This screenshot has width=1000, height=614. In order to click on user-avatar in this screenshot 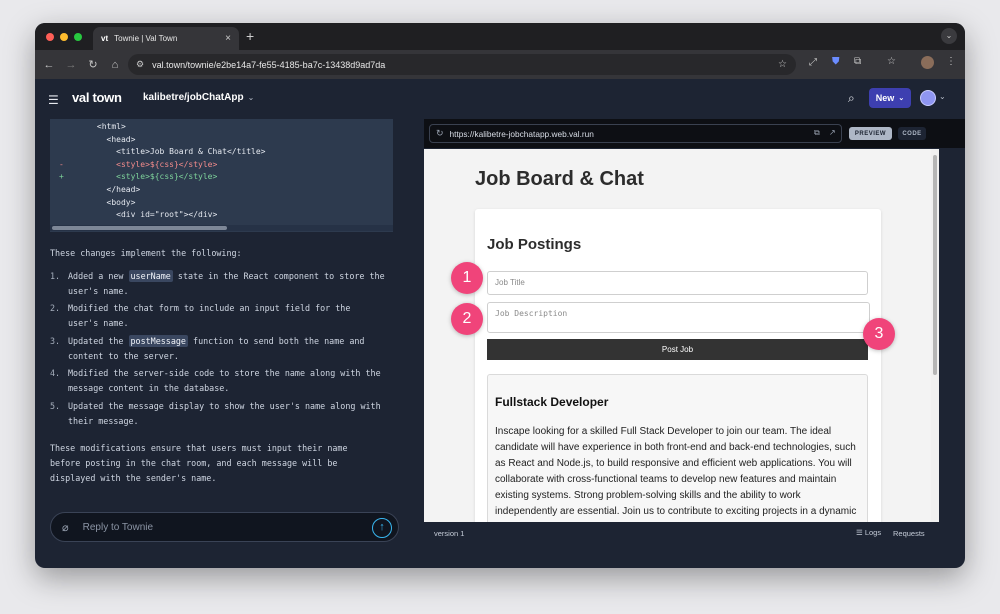, I will do `click(928, 98)`.